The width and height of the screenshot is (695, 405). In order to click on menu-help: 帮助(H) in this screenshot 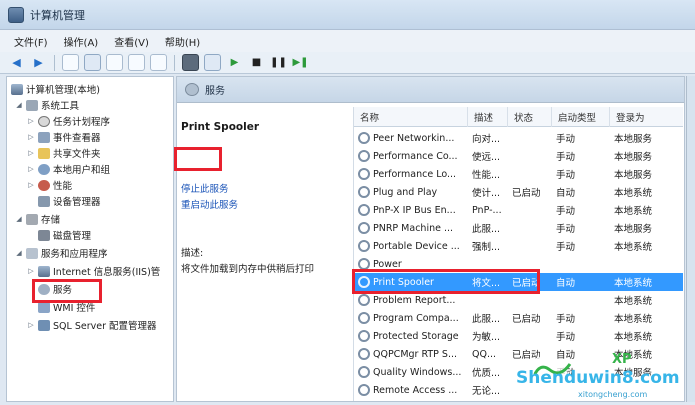, I will do `click(182, 41)`.